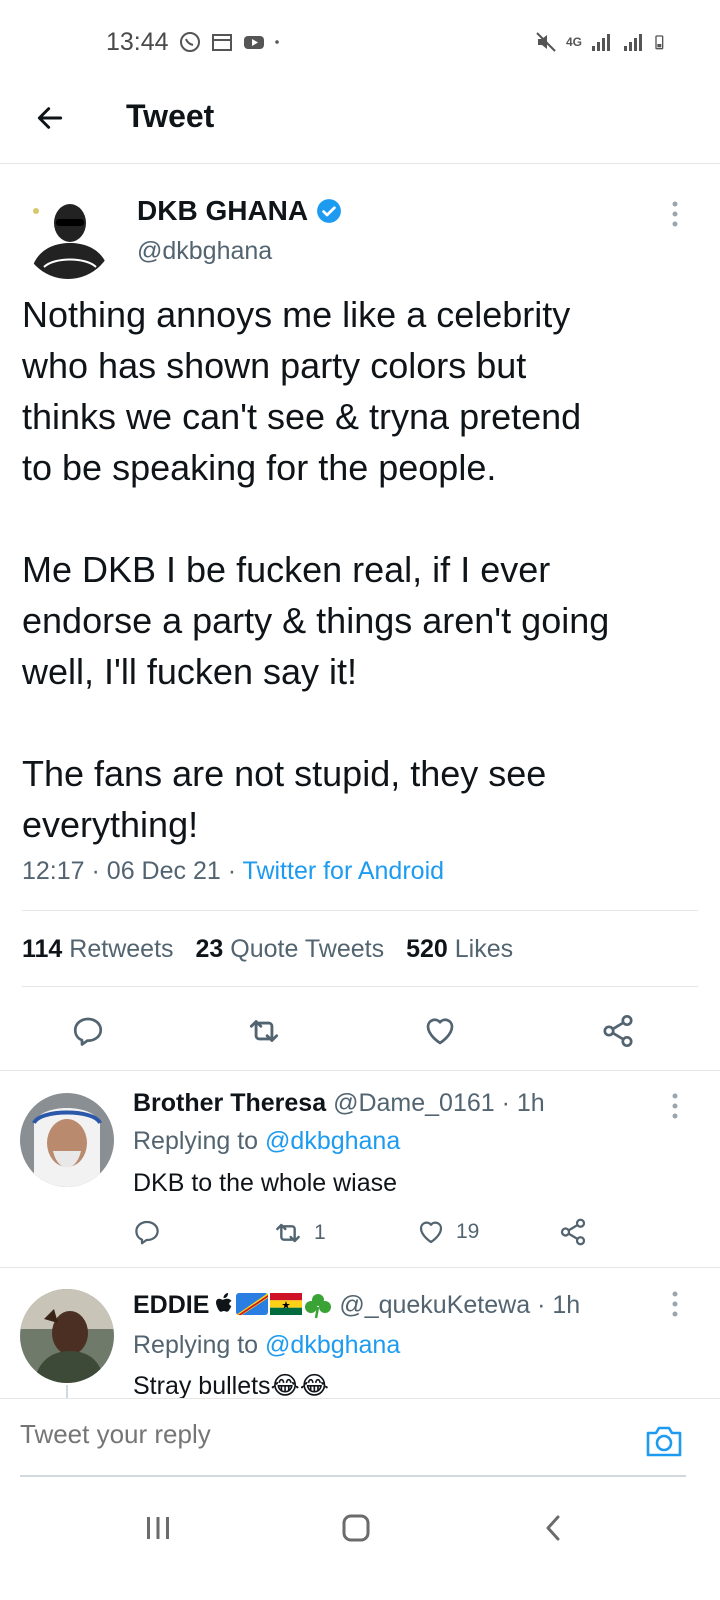  I want to click on retweet-button, so click(264, 1031).